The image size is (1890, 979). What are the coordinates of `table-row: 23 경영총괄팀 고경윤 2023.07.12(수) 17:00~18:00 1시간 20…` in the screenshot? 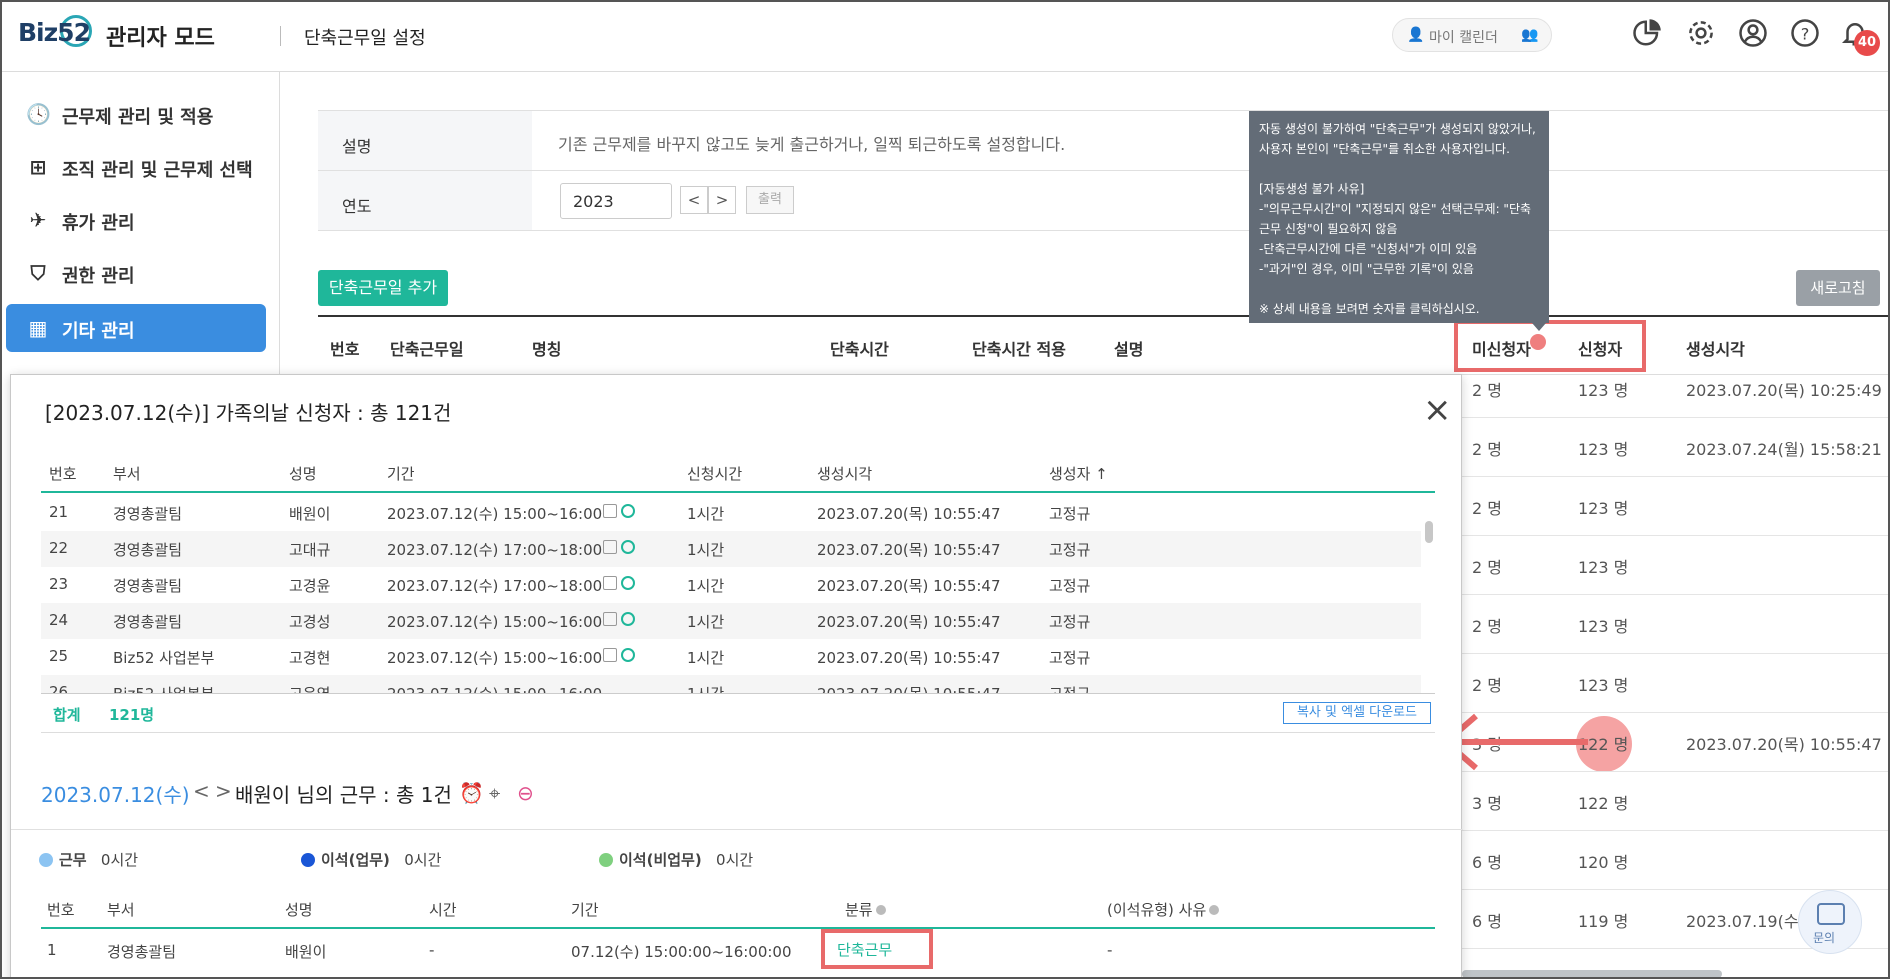 It's located at (731, 585).